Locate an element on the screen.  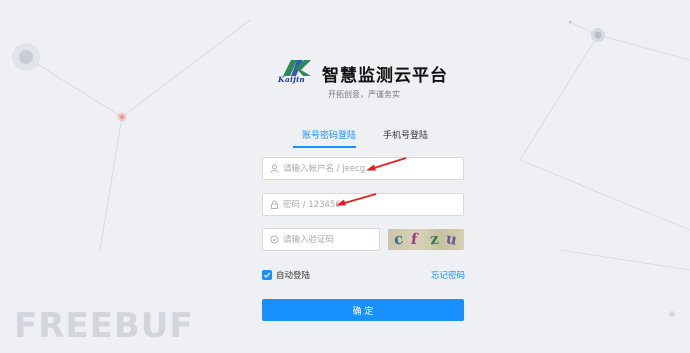
remember-checkbox is located at coordinates (267, 275).